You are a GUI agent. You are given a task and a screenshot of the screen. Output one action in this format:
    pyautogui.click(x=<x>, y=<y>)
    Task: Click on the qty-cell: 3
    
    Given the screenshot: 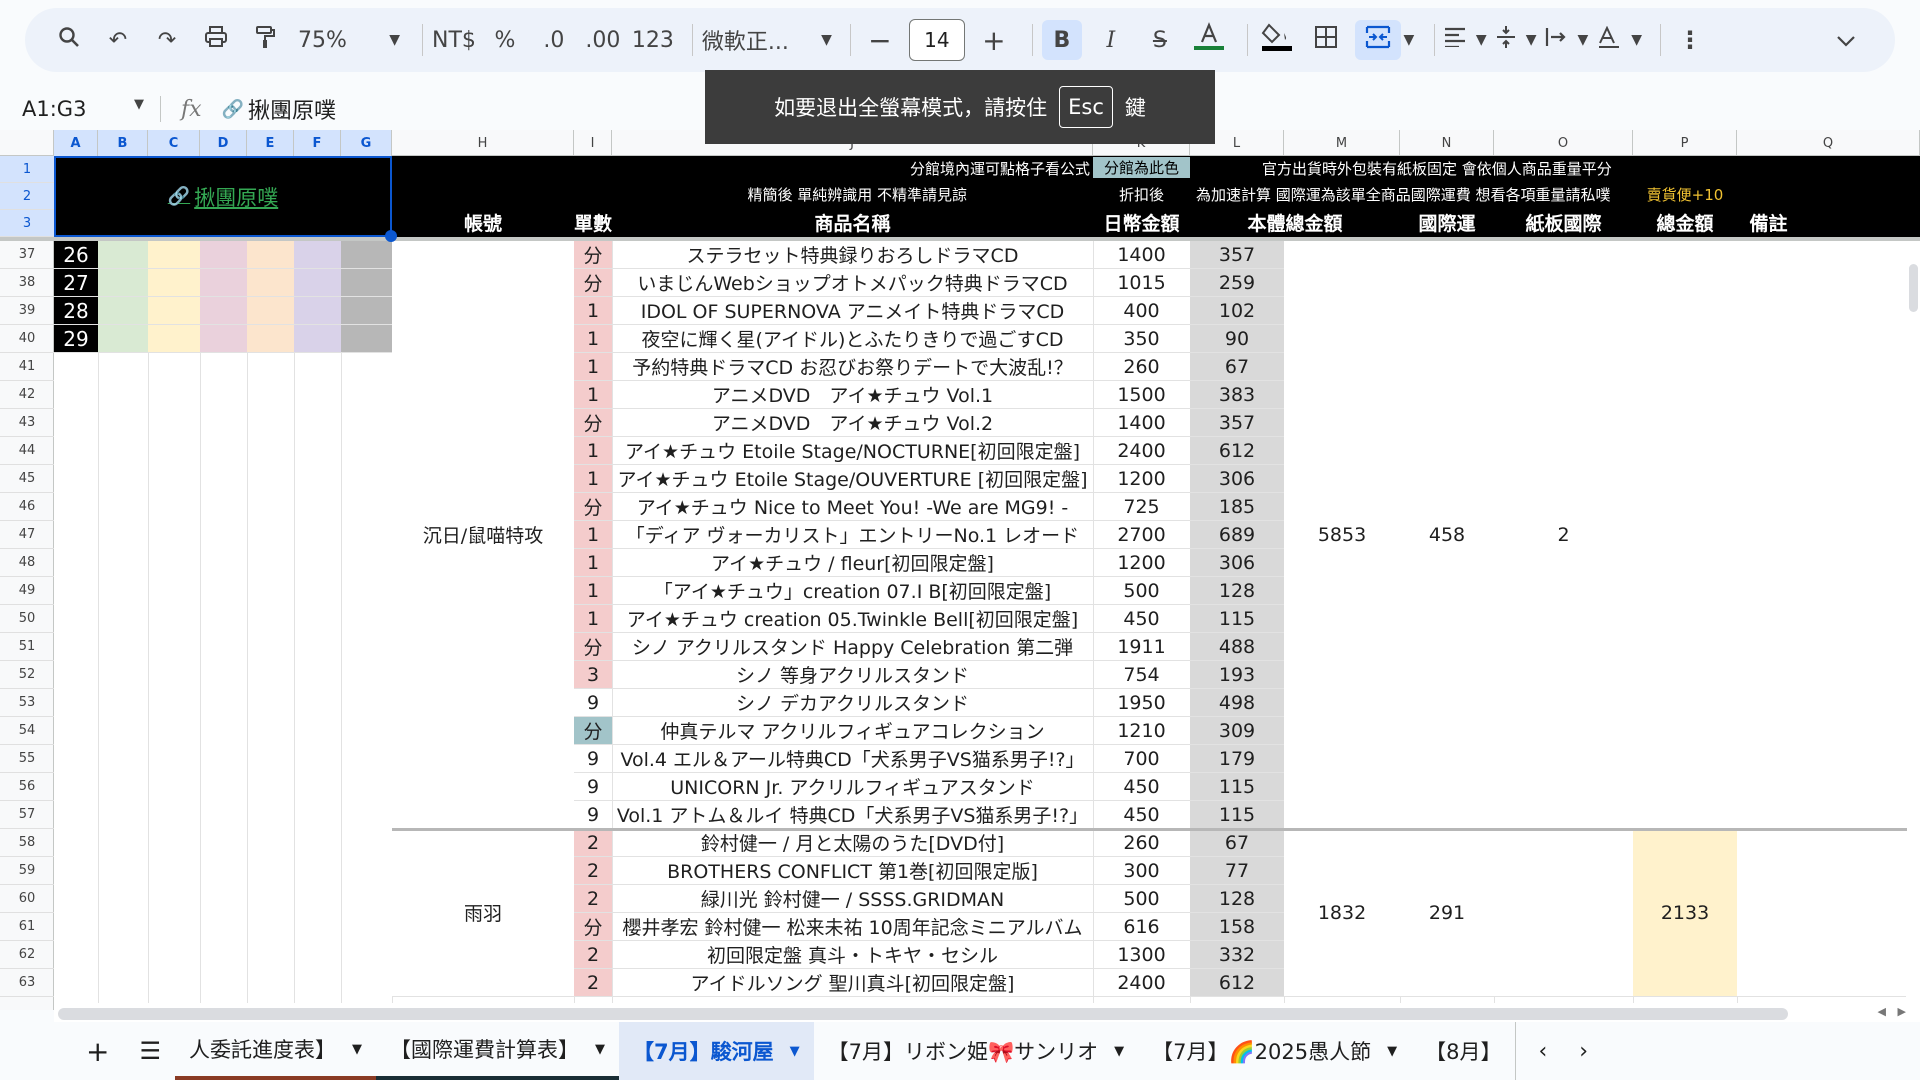 What is the action you would take?
    pyautogui.click(x=593, y=675)
    